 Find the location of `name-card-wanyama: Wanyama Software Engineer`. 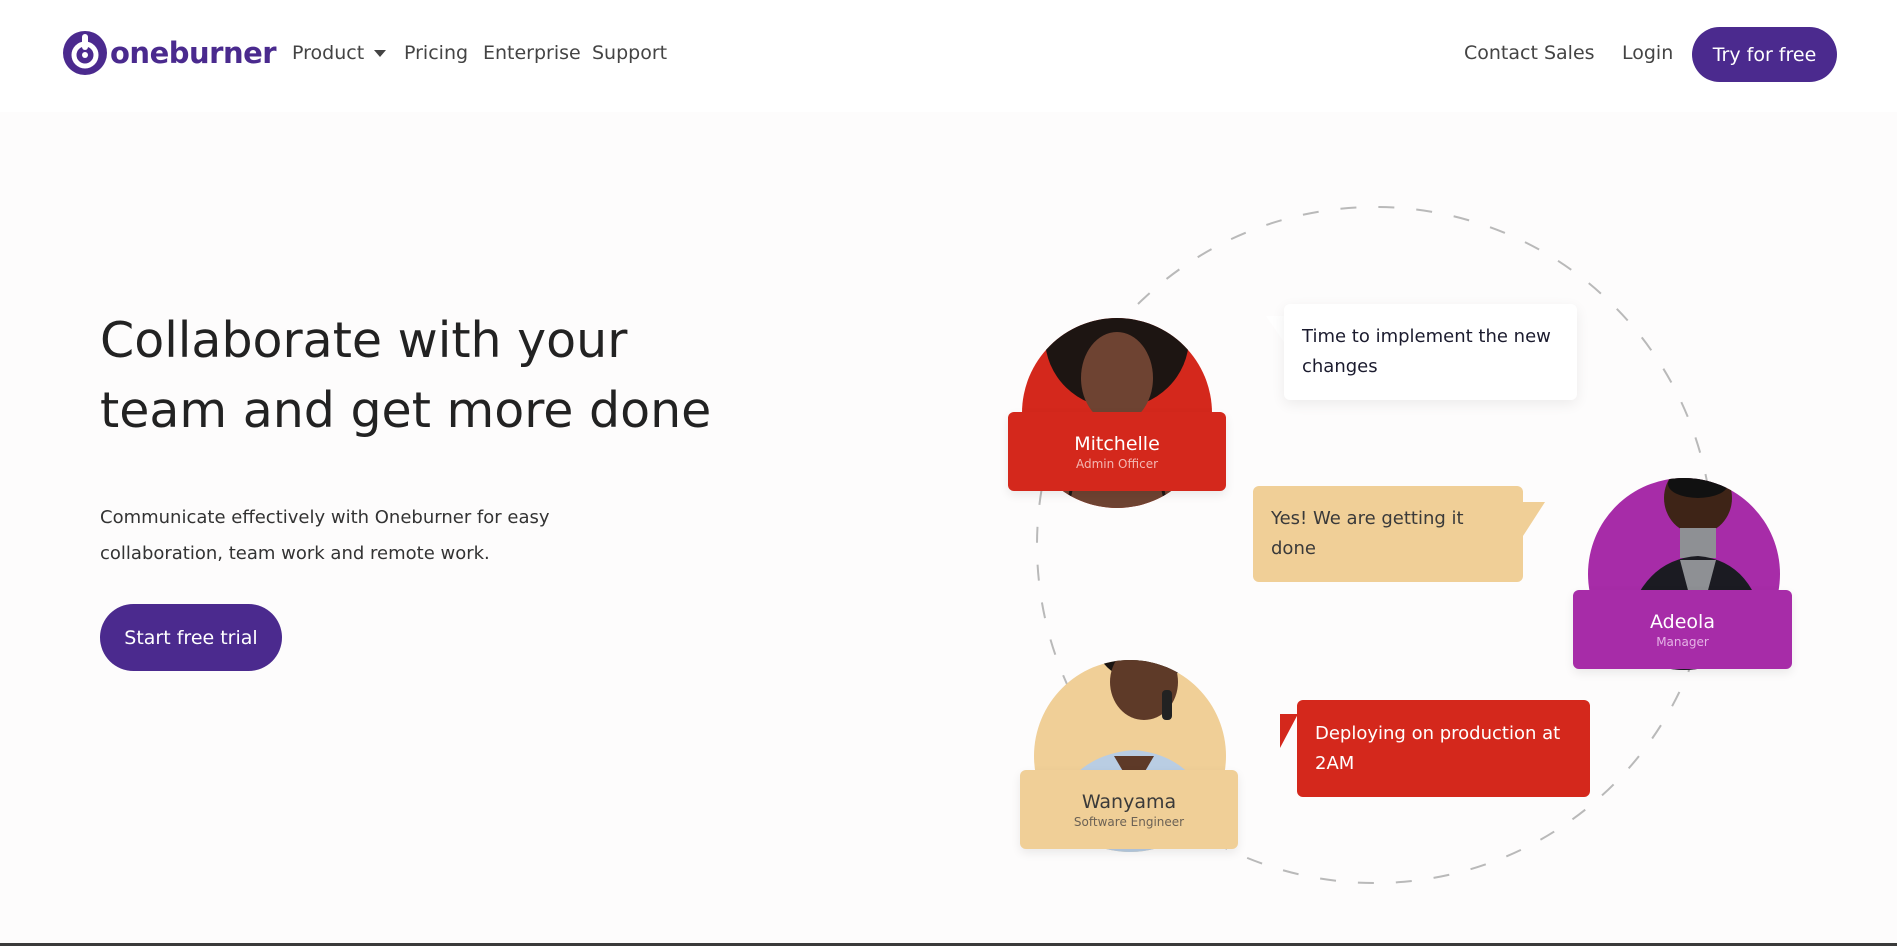

name-card-wanyama: Wanyama Software Engineer is located at coordinates (1129, 809).